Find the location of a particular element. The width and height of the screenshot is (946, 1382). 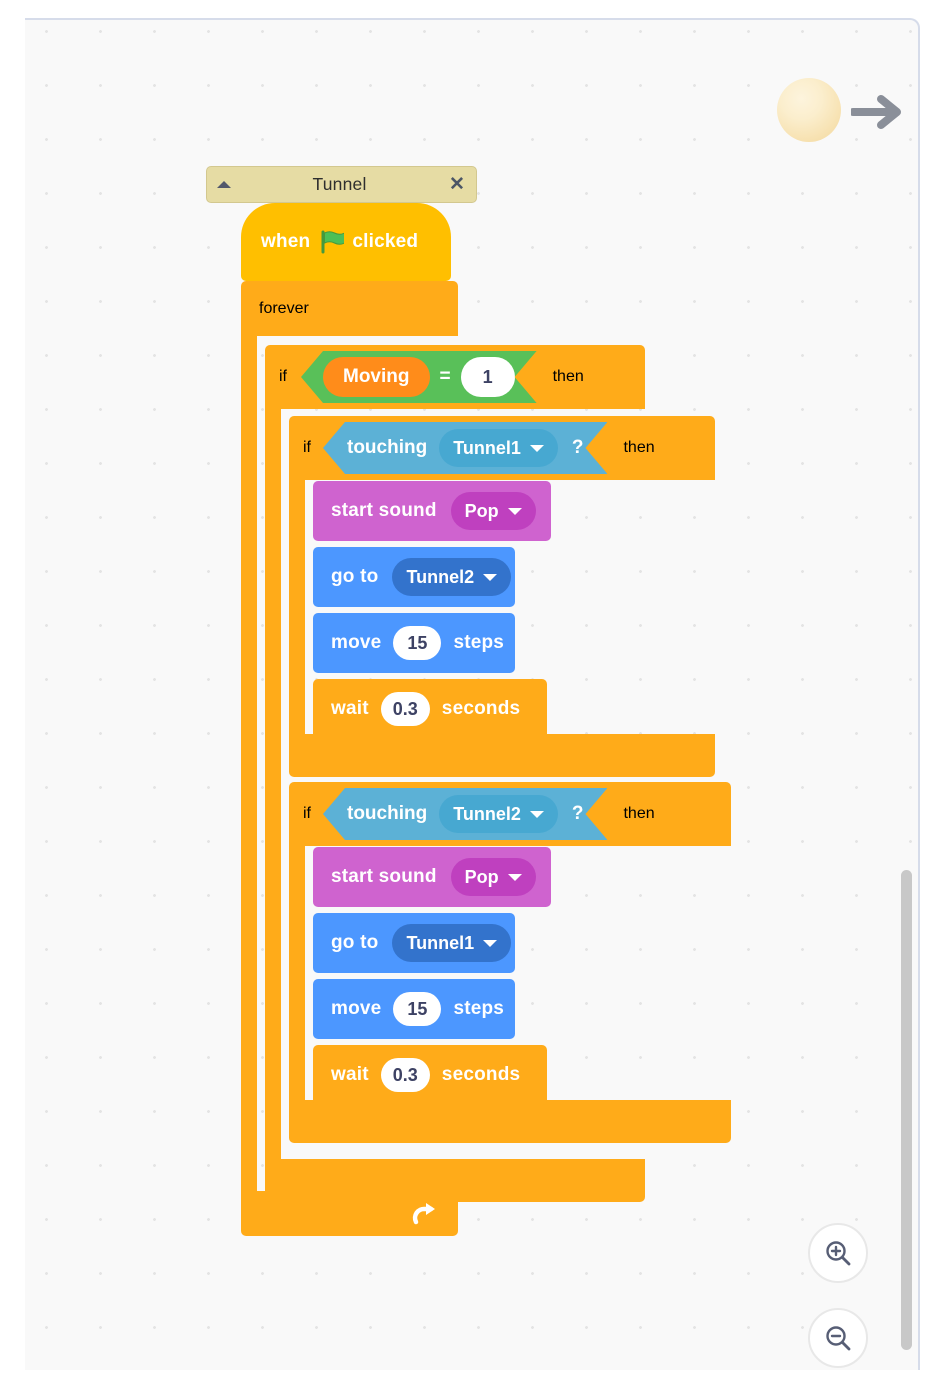

go-to-target-dropdown-1: Tunnel2 is located at coordinates (452, 577).